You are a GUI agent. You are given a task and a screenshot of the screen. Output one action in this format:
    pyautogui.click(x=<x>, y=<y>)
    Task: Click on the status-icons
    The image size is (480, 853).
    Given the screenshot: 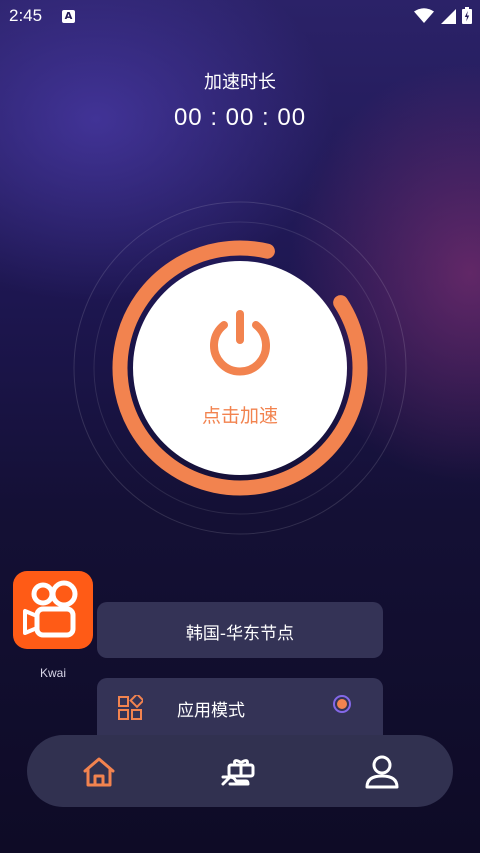 What is the action you would take?
    pyautogui.click(x=443, y=15)
    